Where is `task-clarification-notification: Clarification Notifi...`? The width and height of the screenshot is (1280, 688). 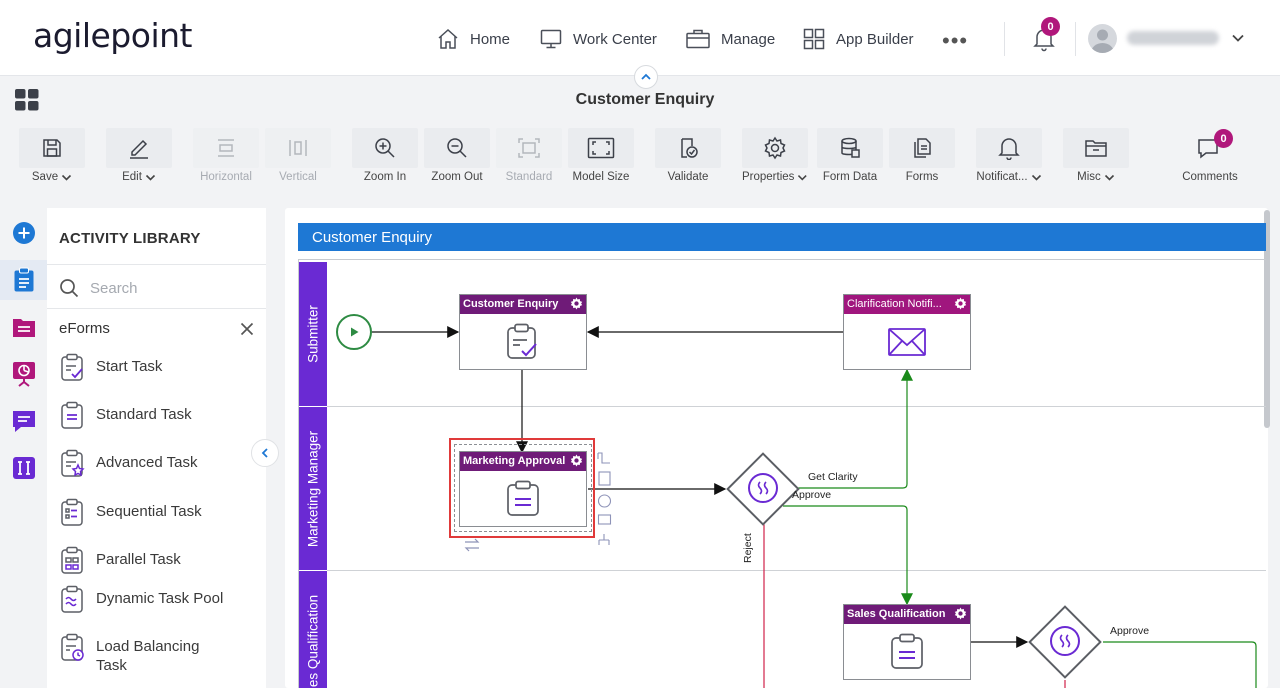
task-clarification-notification: Clarification Notifi... is located at coordinates (907, 332).